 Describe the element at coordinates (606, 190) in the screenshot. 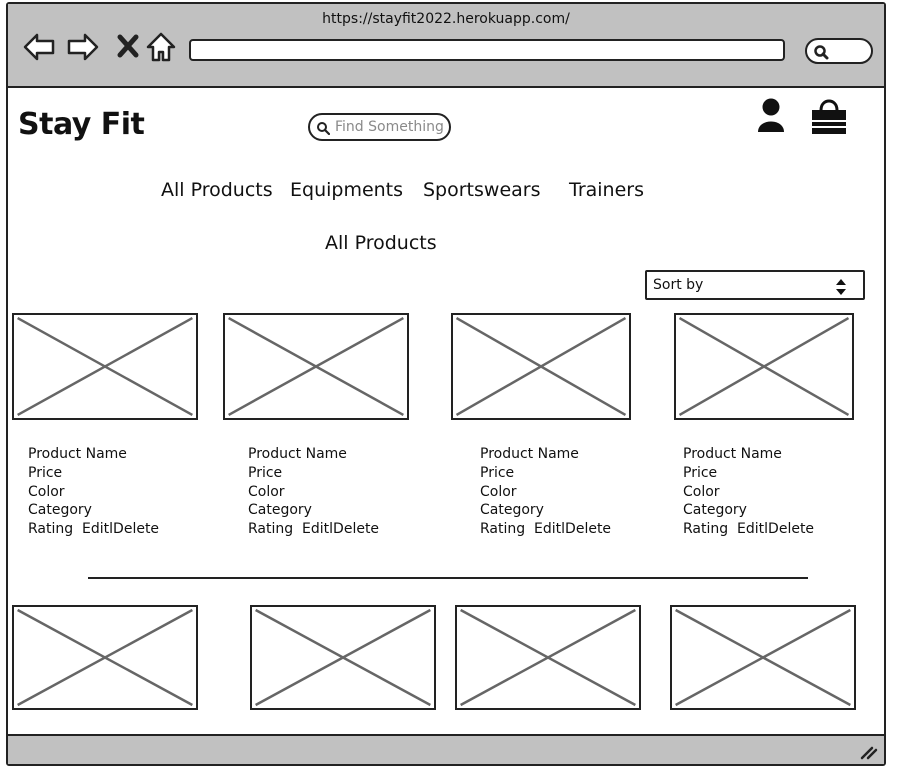

I see `nav-trainers: Trainers` at that location.